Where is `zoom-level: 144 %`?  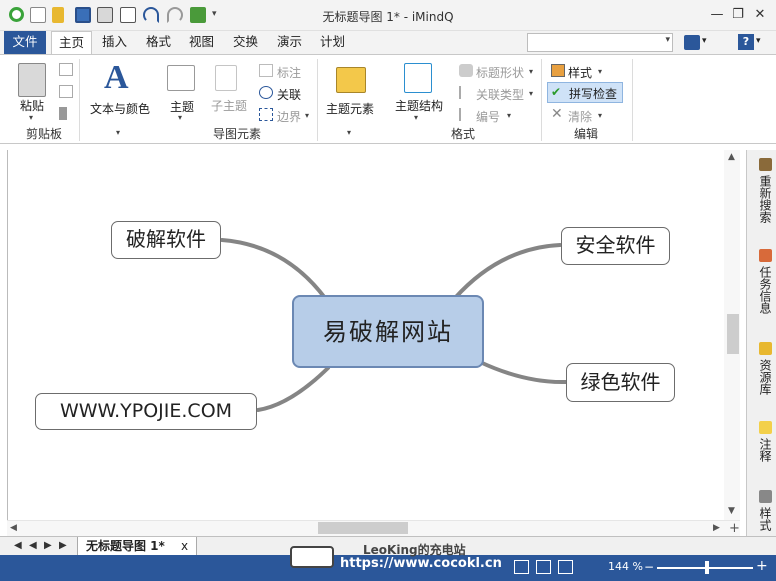
zoom-level: 144 % is located at coordinates (625, 566).